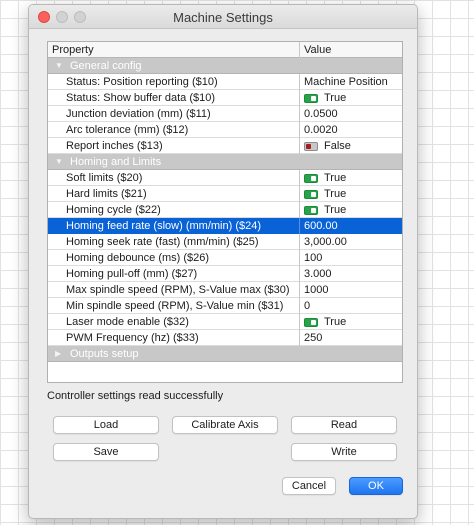 This screenshot has height=525, width=474. What do you see at coordinates (174, 194) in the screenshot?
I see `setting-label: Hard limits ($21)` at bounding box center [174, 194].